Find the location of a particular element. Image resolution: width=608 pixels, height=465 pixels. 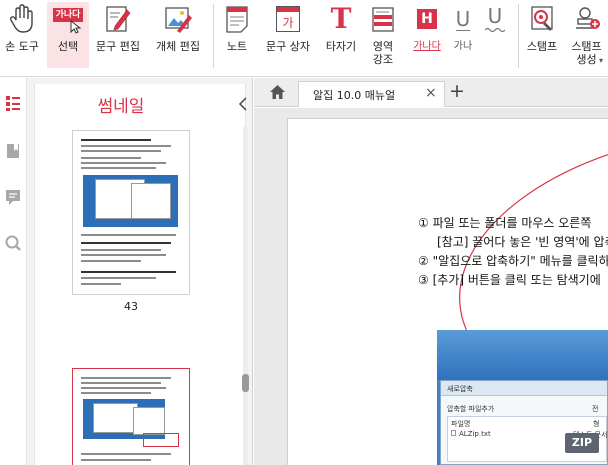

search-icon is located at coordinates (13, 243).